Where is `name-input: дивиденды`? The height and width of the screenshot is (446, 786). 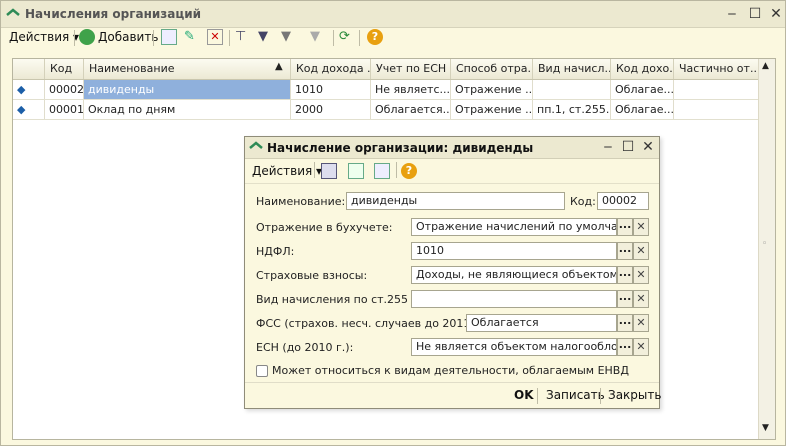 name-input: дивиденды is located at coordinates (455, 201).